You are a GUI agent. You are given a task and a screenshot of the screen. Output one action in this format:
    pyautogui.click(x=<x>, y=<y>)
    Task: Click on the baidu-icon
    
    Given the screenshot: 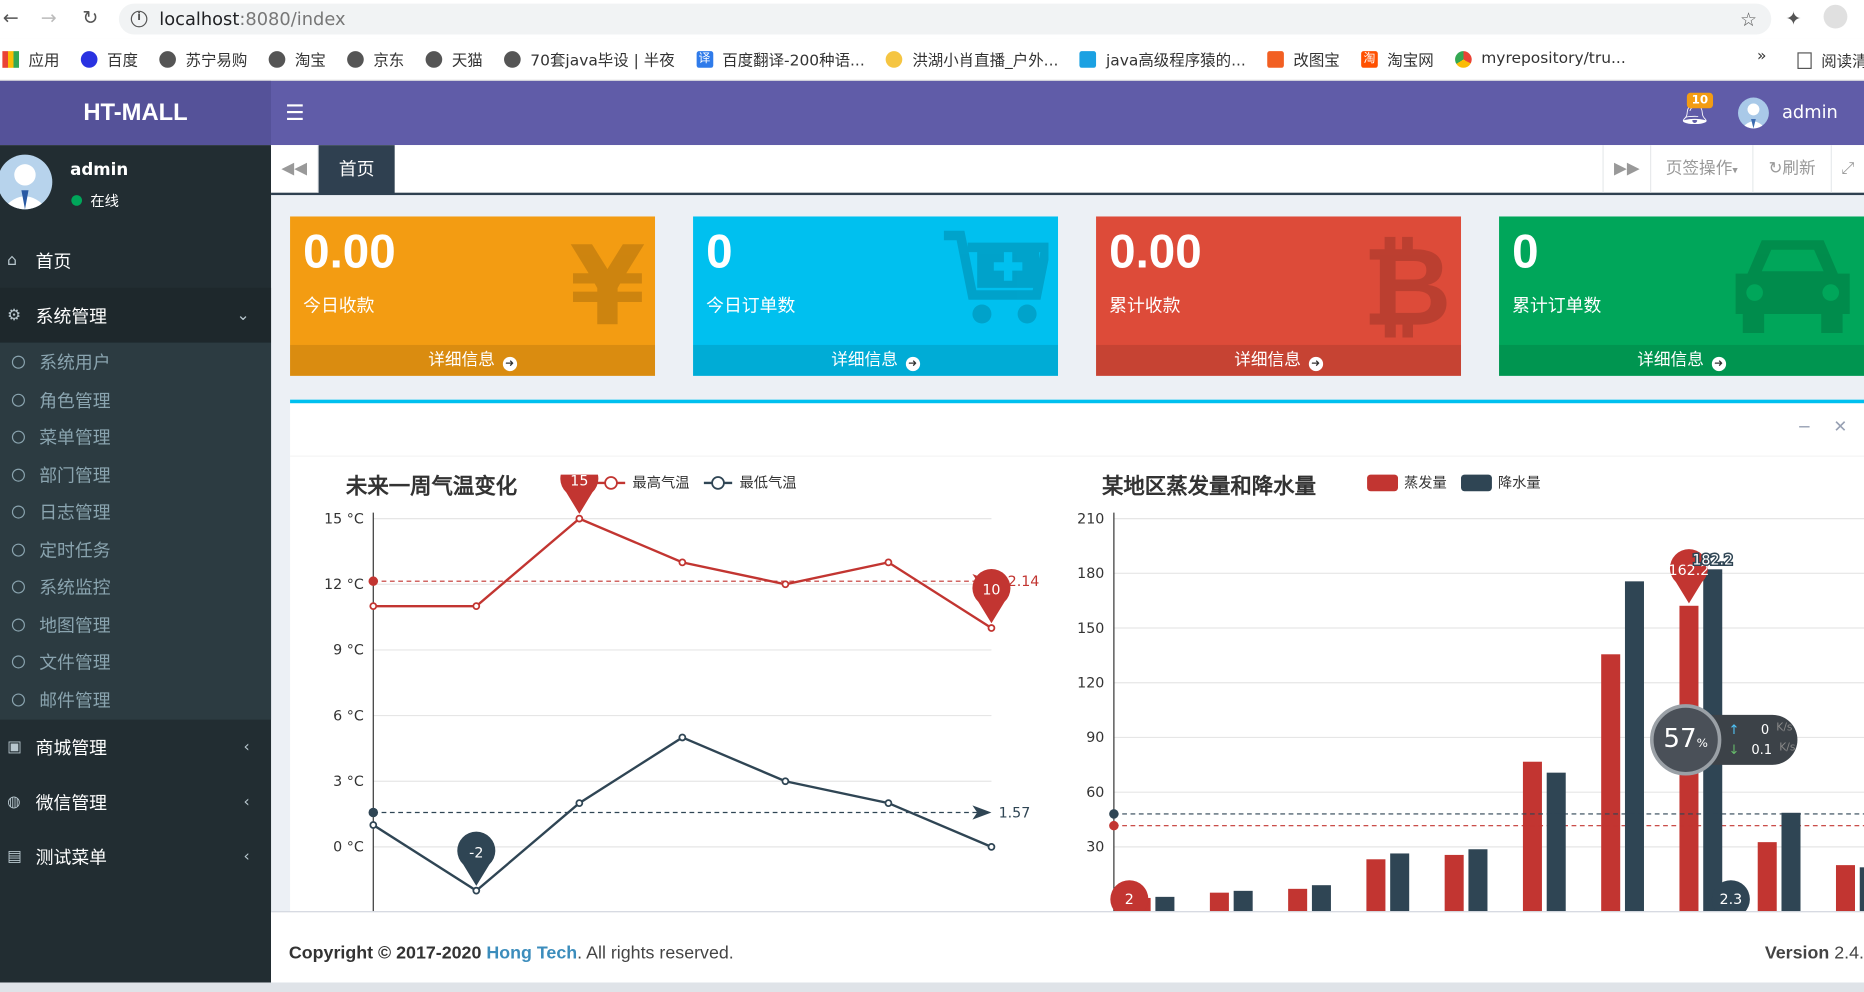 What is the action you would take?
    pyautogui.click(x=89, y=59)
    